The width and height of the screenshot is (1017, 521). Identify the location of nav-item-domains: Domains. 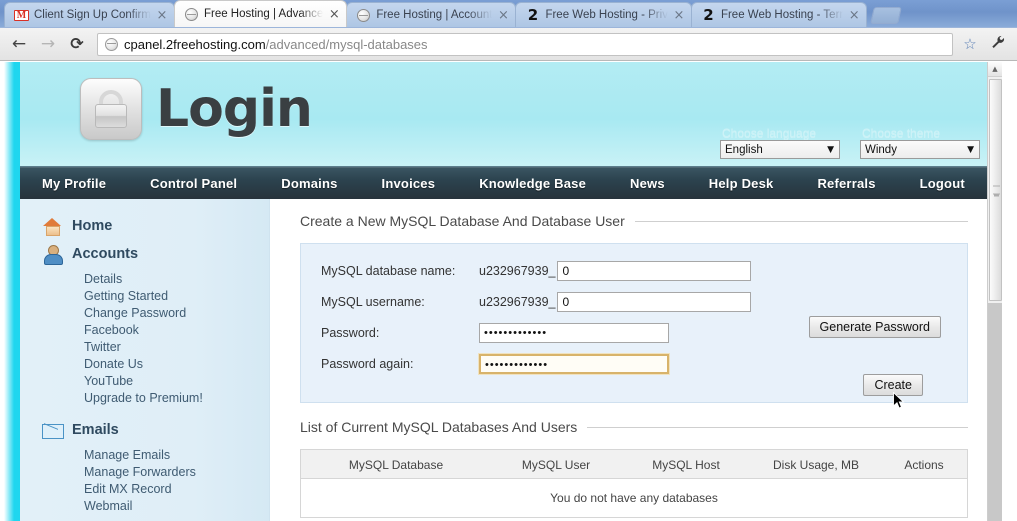
(309, 183).